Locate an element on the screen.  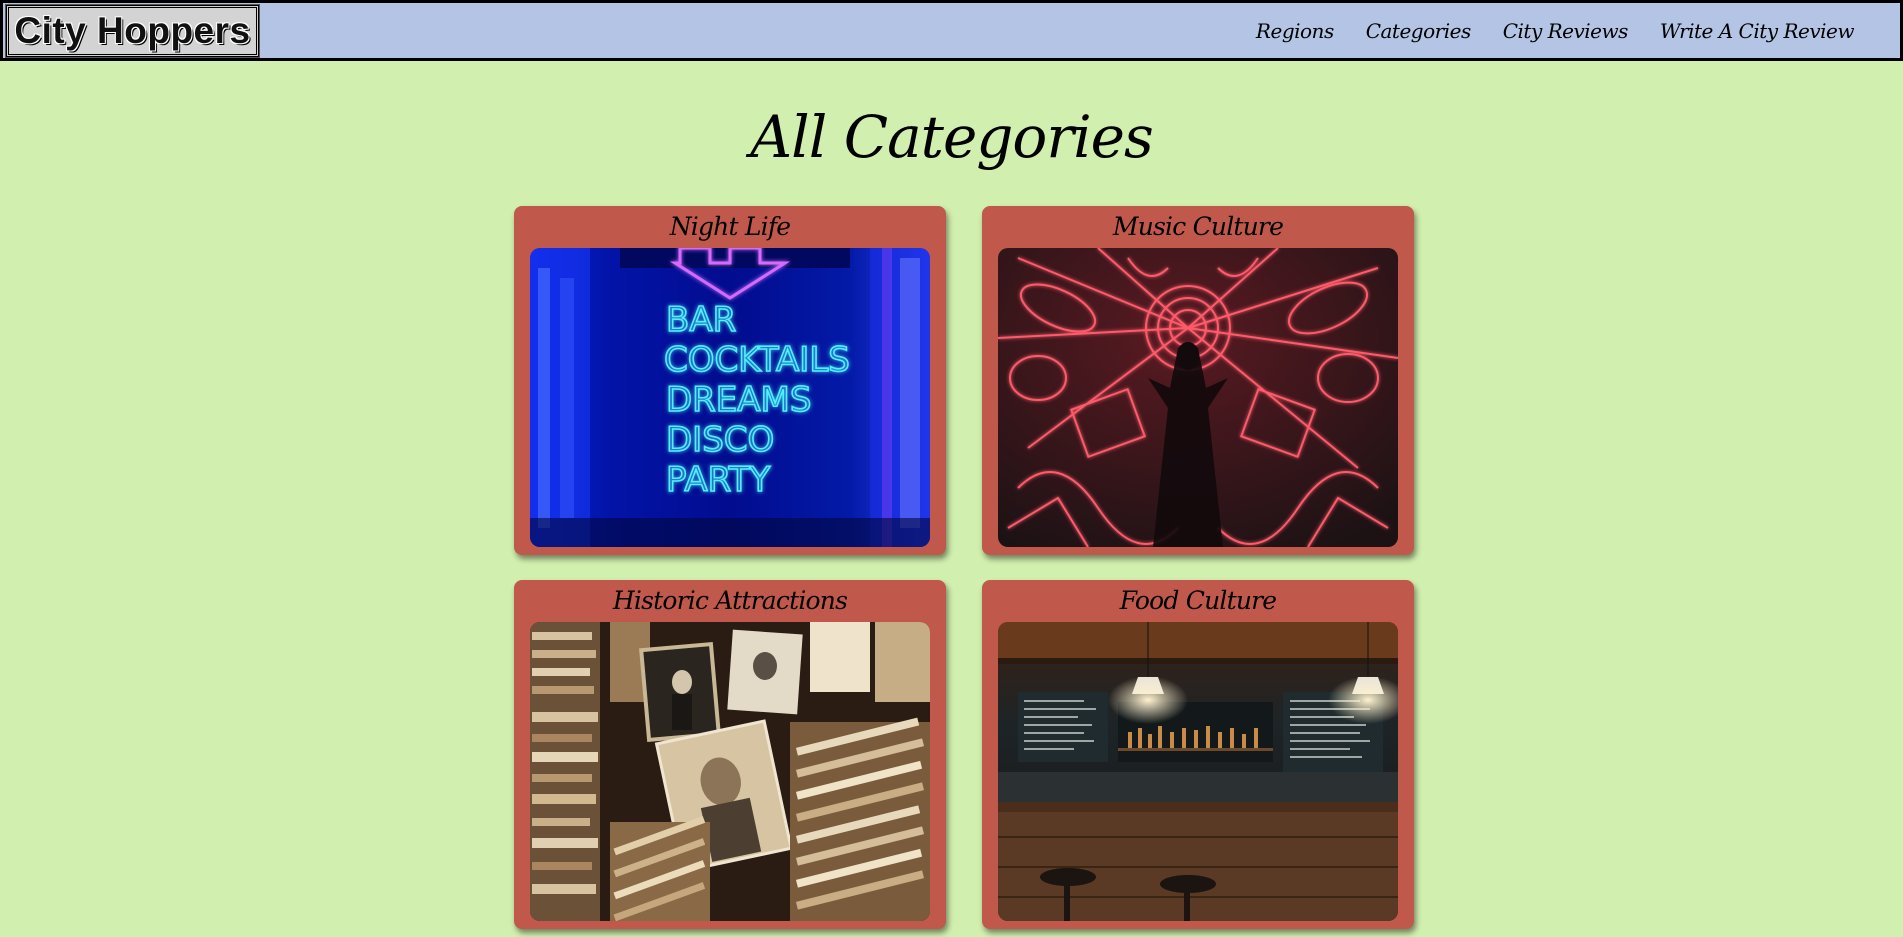
nav-link-write-review: Write A City Review is located at coordinates (1757, 31).